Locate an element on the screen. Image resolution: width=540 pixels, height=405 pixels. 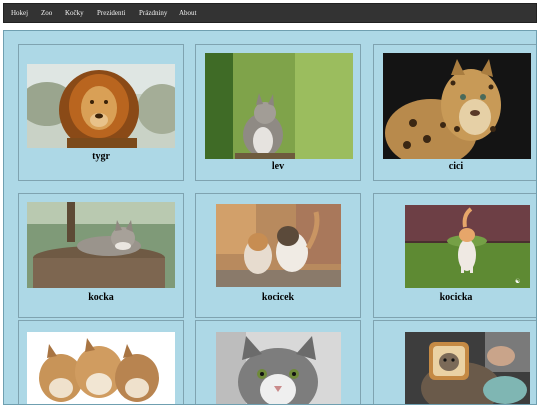
gallery-card: tygr is located at coordinates (101, 112).